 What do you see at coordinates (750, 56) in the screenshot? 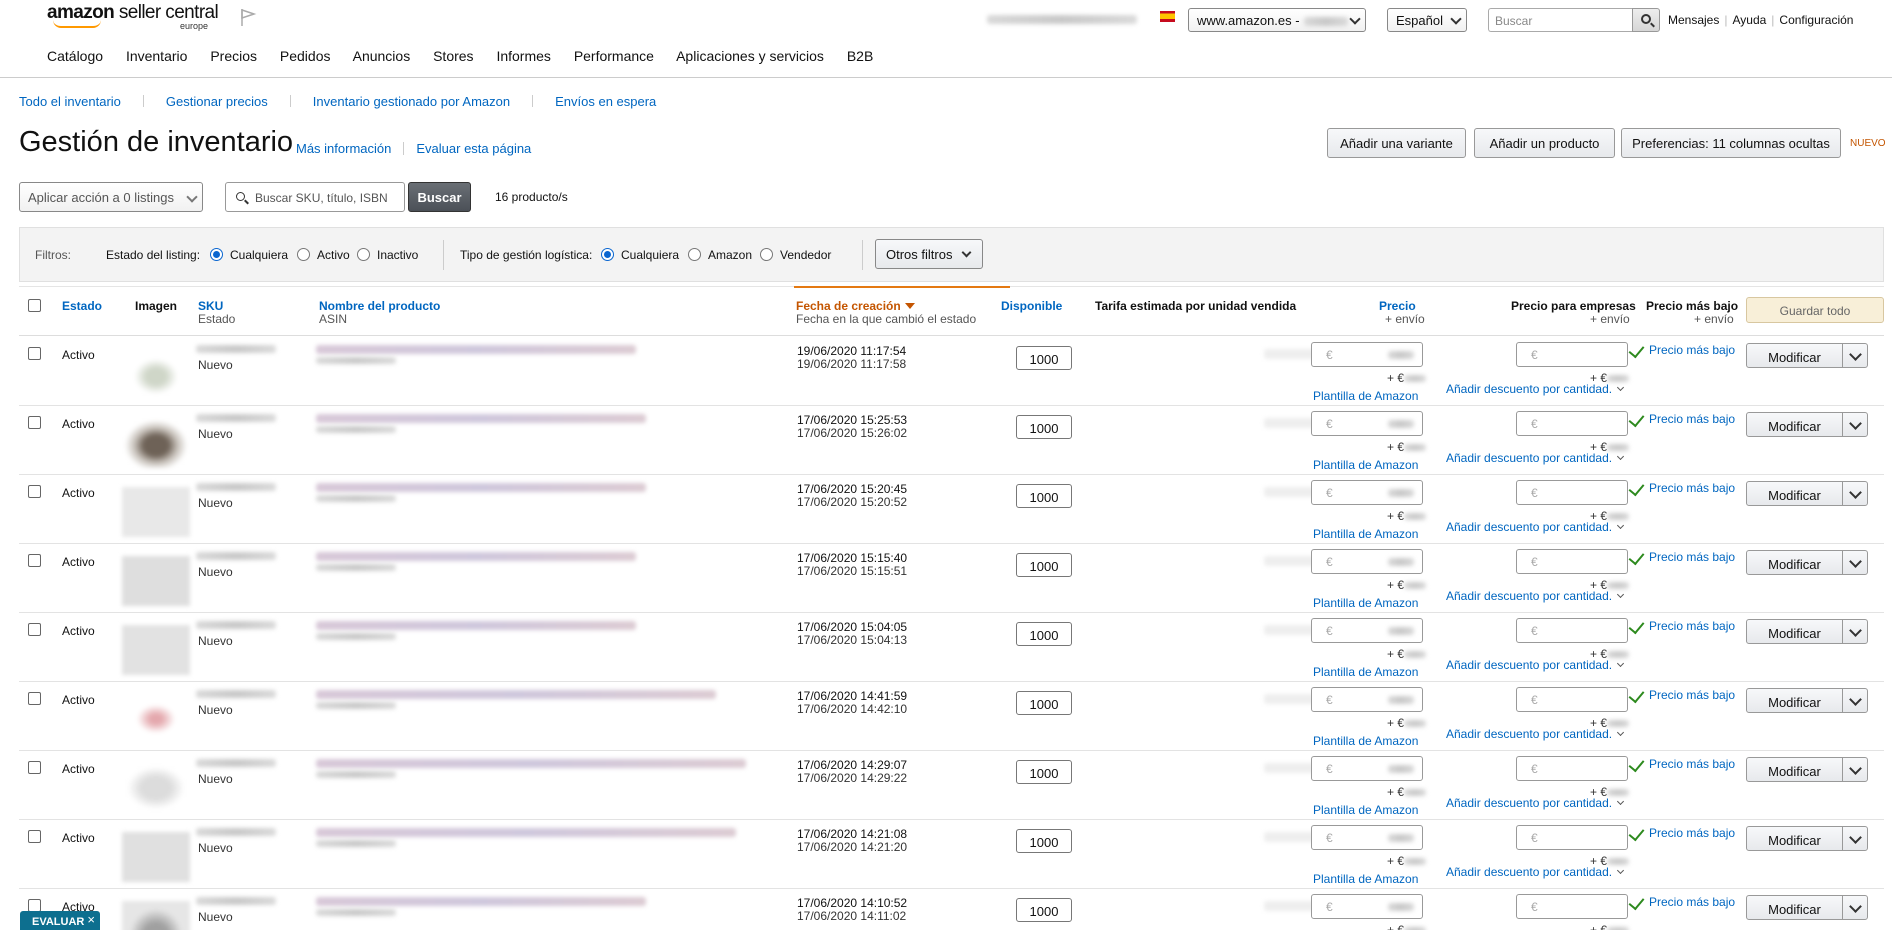
I see `nav-apps-services: Aplicaciones y servicios` at bounding box center [750, 56].